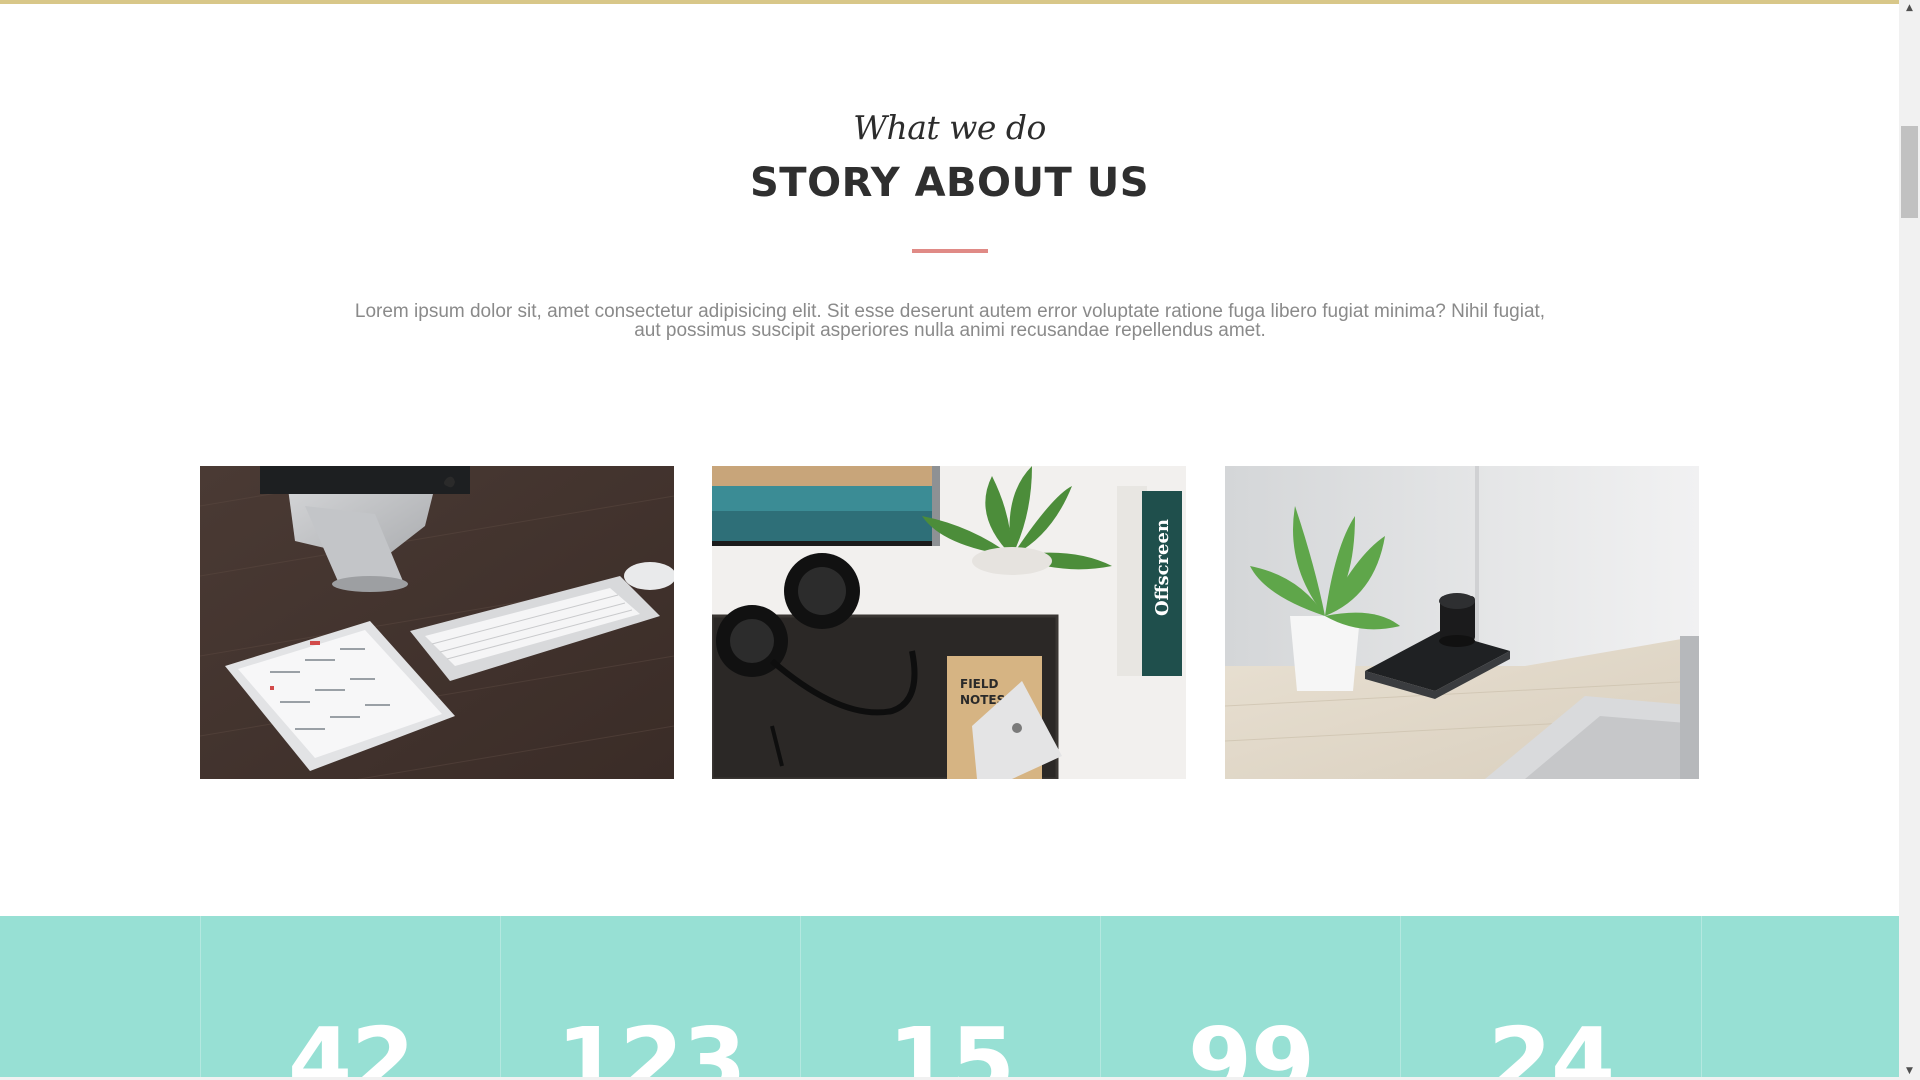  Describe the element at coordinates (350, 998) in the screenshot. I see `stat-column: 42` at that location.